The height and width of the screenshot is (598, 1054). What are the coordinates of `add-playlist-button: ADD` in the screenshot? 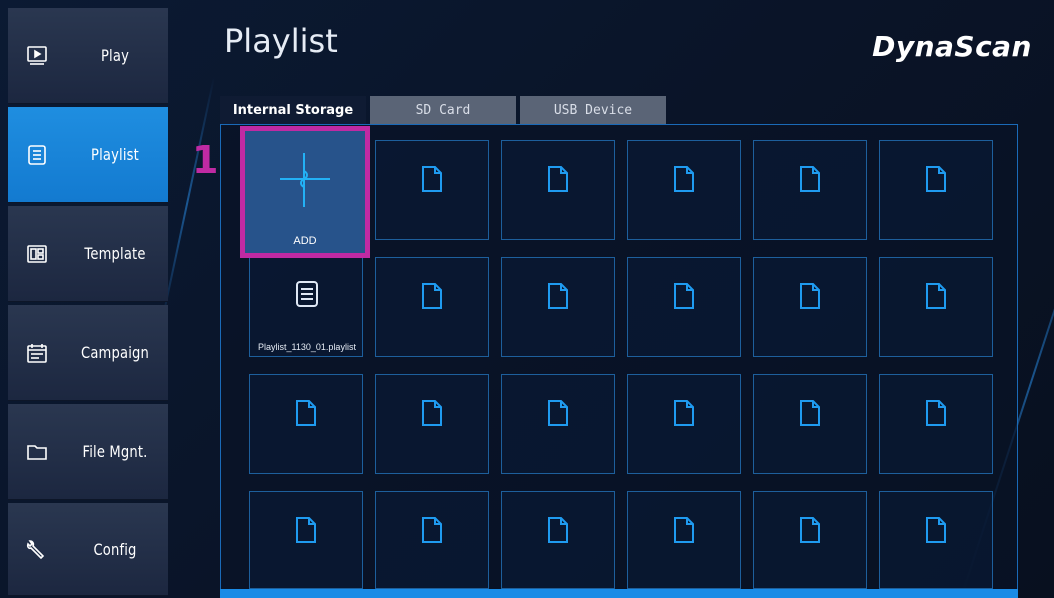 It's located at (305, 192).